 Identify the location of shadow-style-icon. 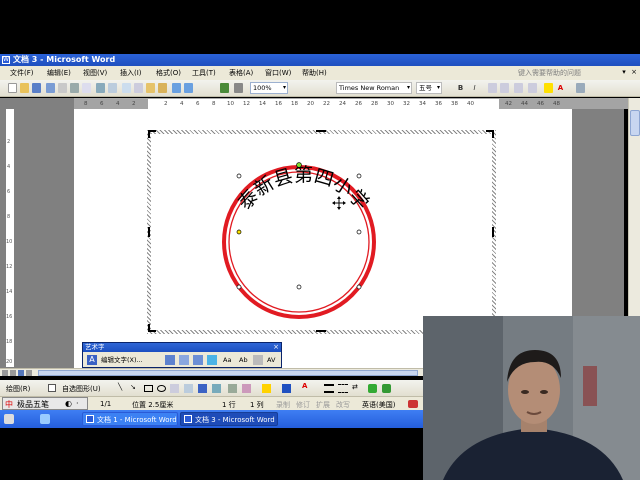
(372, 388).